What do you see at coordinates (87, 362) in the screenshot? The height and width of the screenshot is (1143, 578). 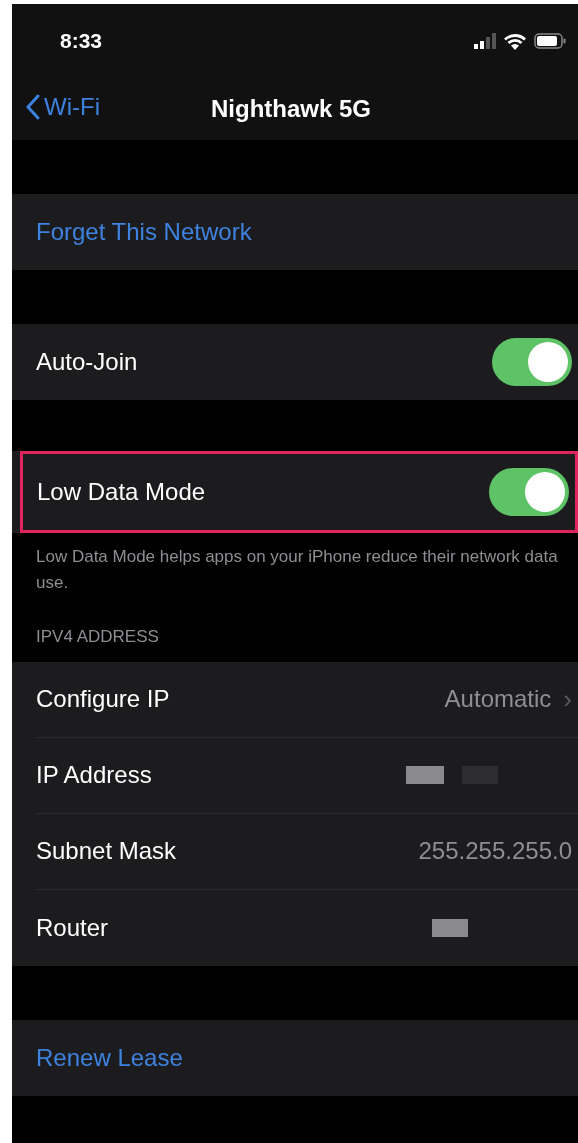 I see `row-label: Auto-Join` at bounding box center [87, 362].